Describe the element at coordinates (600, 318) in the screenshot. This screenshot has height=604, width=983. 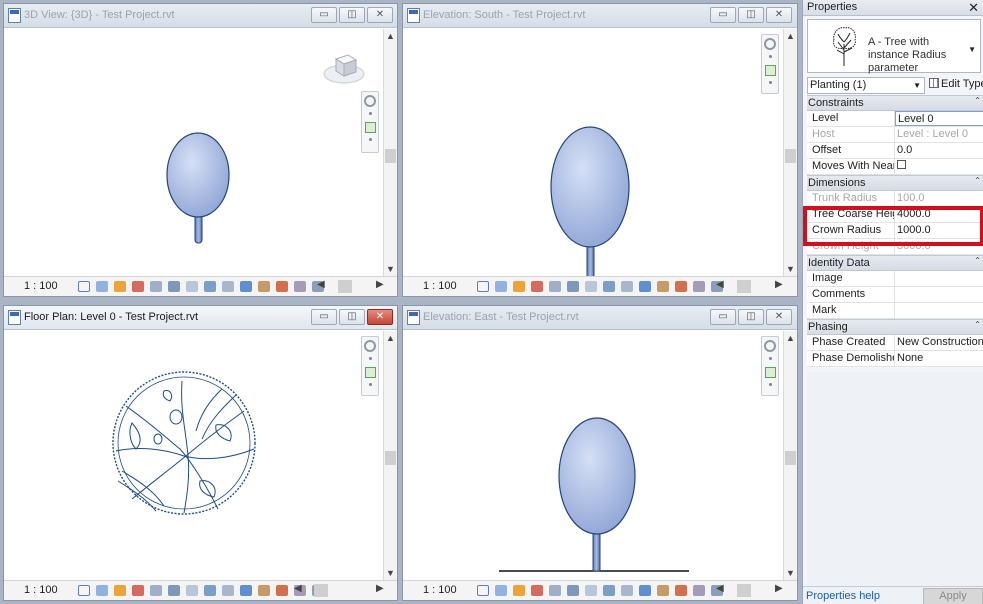
I see `view-titlebar: Elevation: East - Test Project.rvt ▭ ◫ ✕` at that location.